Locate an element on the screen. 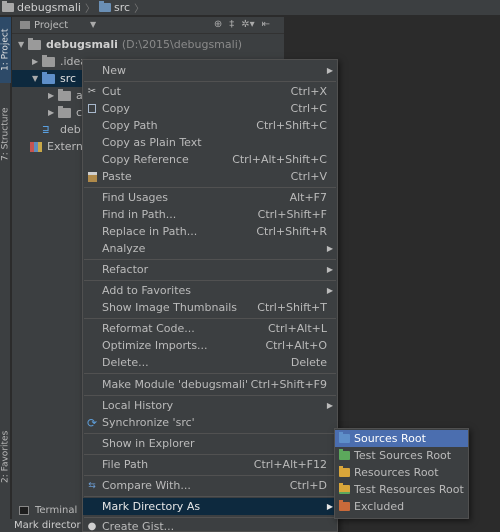  chevron-down-icon: ▼ is located at coordinates (93, 24).